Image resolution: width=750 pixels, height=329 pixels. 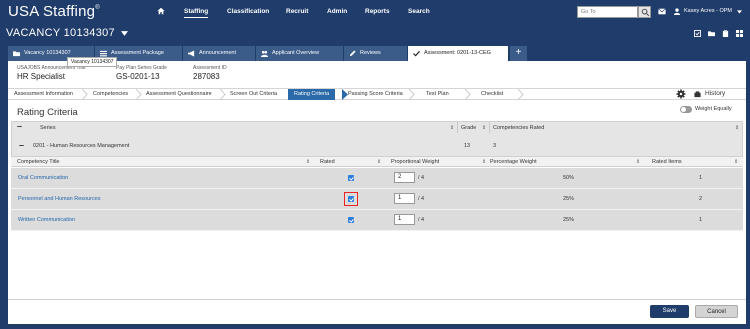 What do you see at coordinates (38, 162) in the screenshot?
I see `column-header-competency-title: Competency Title` at bounding box center [38, 162].